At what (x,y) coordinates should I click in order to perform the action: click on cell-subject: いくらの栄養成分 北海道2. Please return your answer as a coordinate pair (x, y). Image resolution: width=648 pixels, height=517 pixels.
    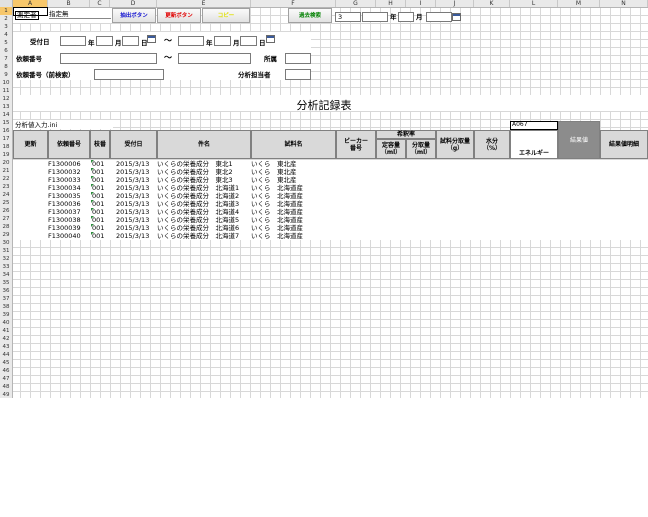
    Looking at the image, I should click on (198, 196).